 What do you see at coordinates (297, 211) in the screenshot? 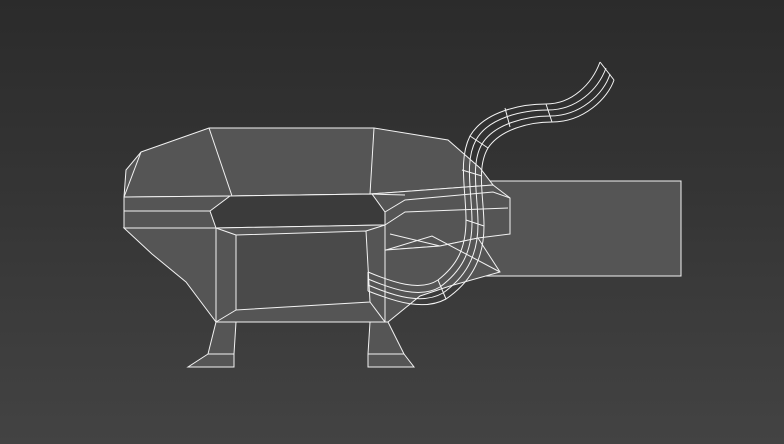
I see `window-top-frame` at bounding box center [297, 211].